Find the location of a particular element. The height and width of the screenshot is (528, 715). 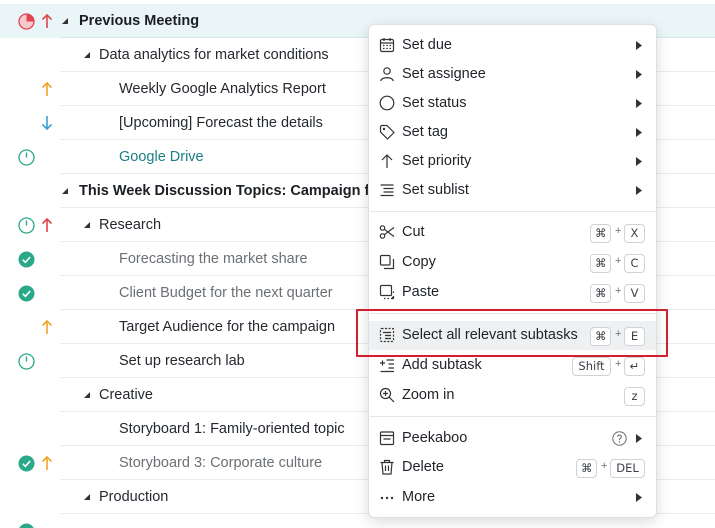

task-label: Weekly Google Analytics Report is located at coordinates (222, 89).